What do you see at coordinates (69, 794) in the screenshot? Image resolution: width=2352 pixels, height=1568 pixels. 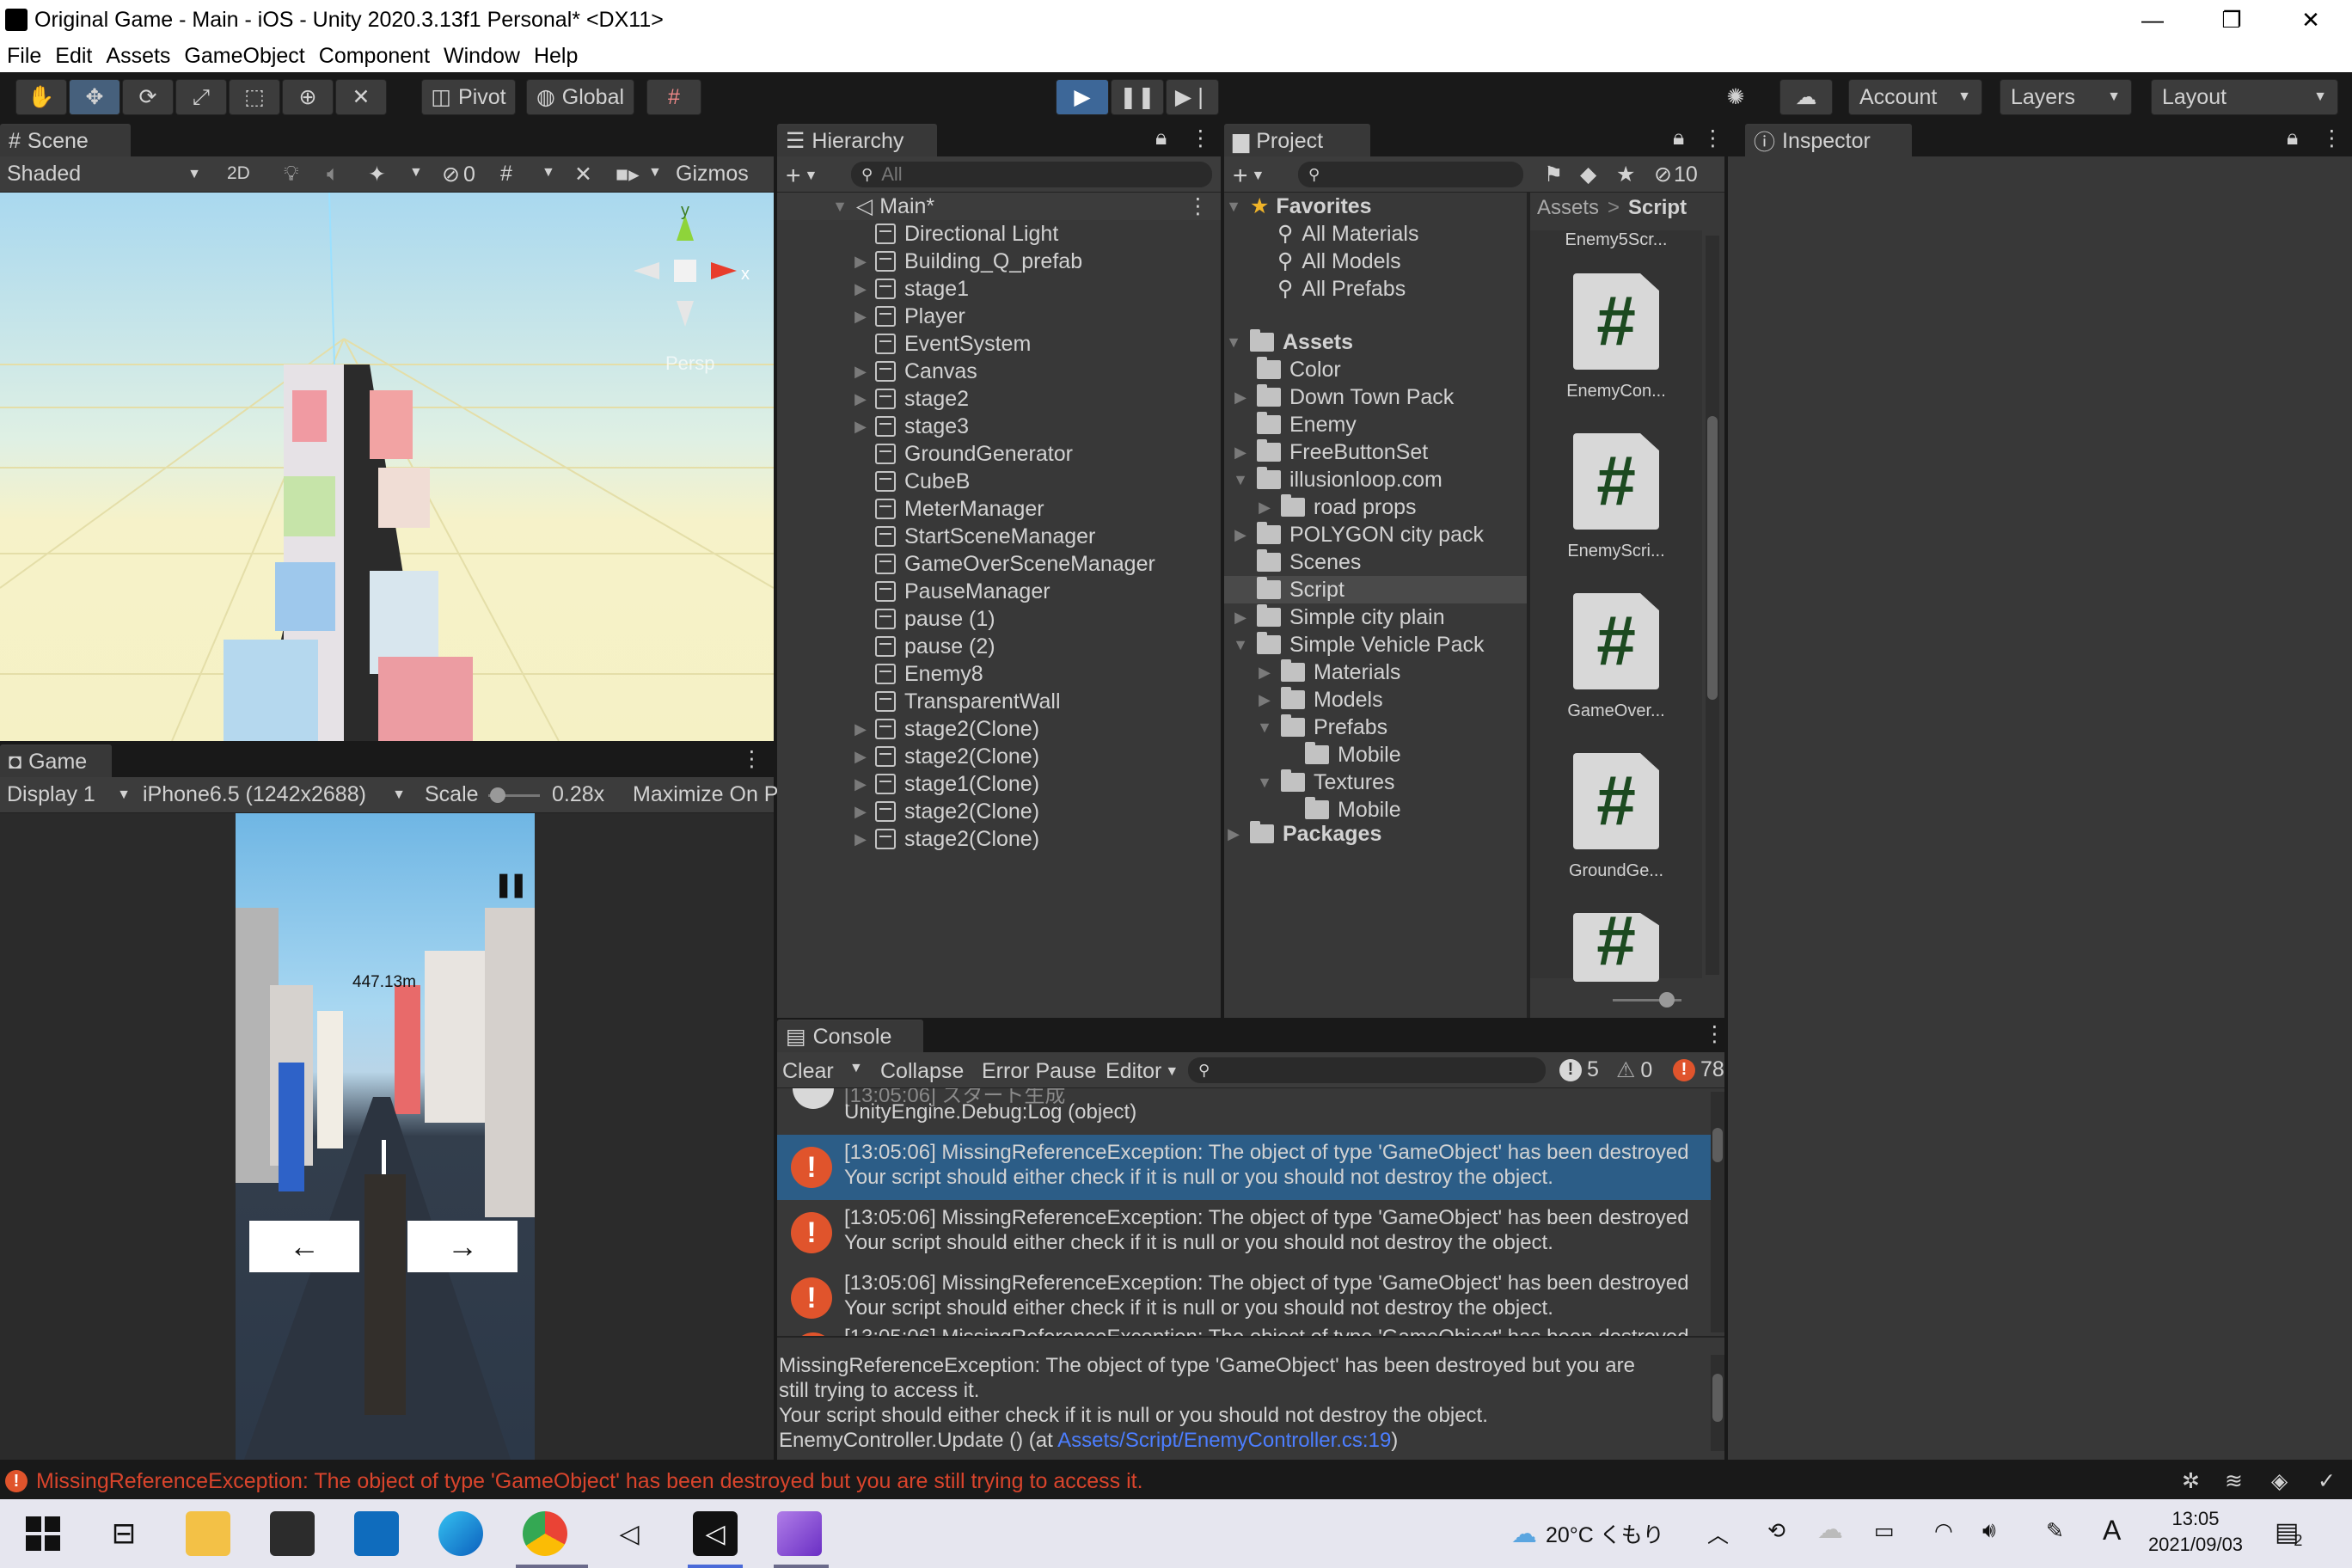 I see `display-dropdown: Display 1 ▼` at bounding box center [69, 794].